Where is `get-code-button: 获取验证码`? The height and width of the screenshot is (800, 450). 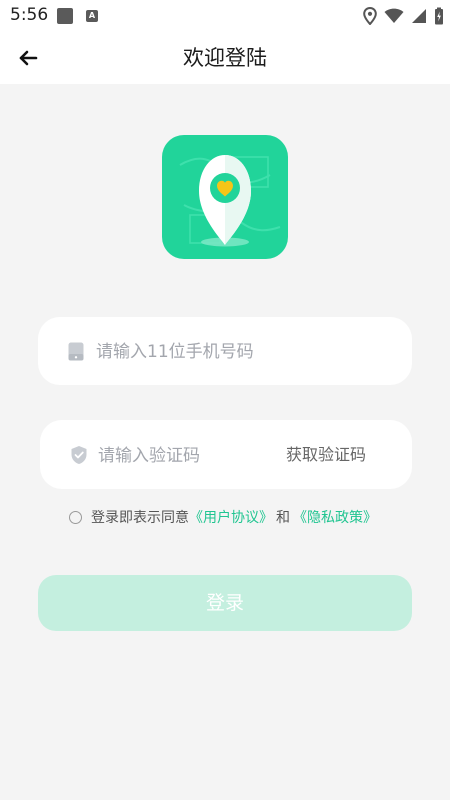
get-code-button: 获取验证码 is located at coordinates (326, 455).